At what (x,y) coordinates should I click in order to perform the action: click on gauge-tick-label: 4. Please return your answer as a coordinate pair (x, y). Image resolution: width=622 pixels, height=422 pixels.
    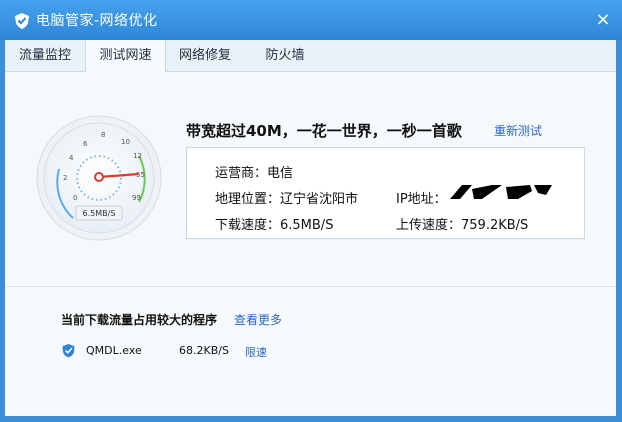
    Looking at the image, I should click on (71, 158).